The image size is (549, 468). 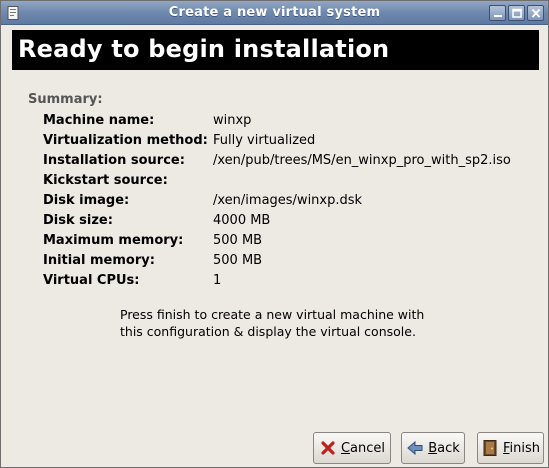 I want to click on summary-key: Machine name:, so click(x=99, y=120).